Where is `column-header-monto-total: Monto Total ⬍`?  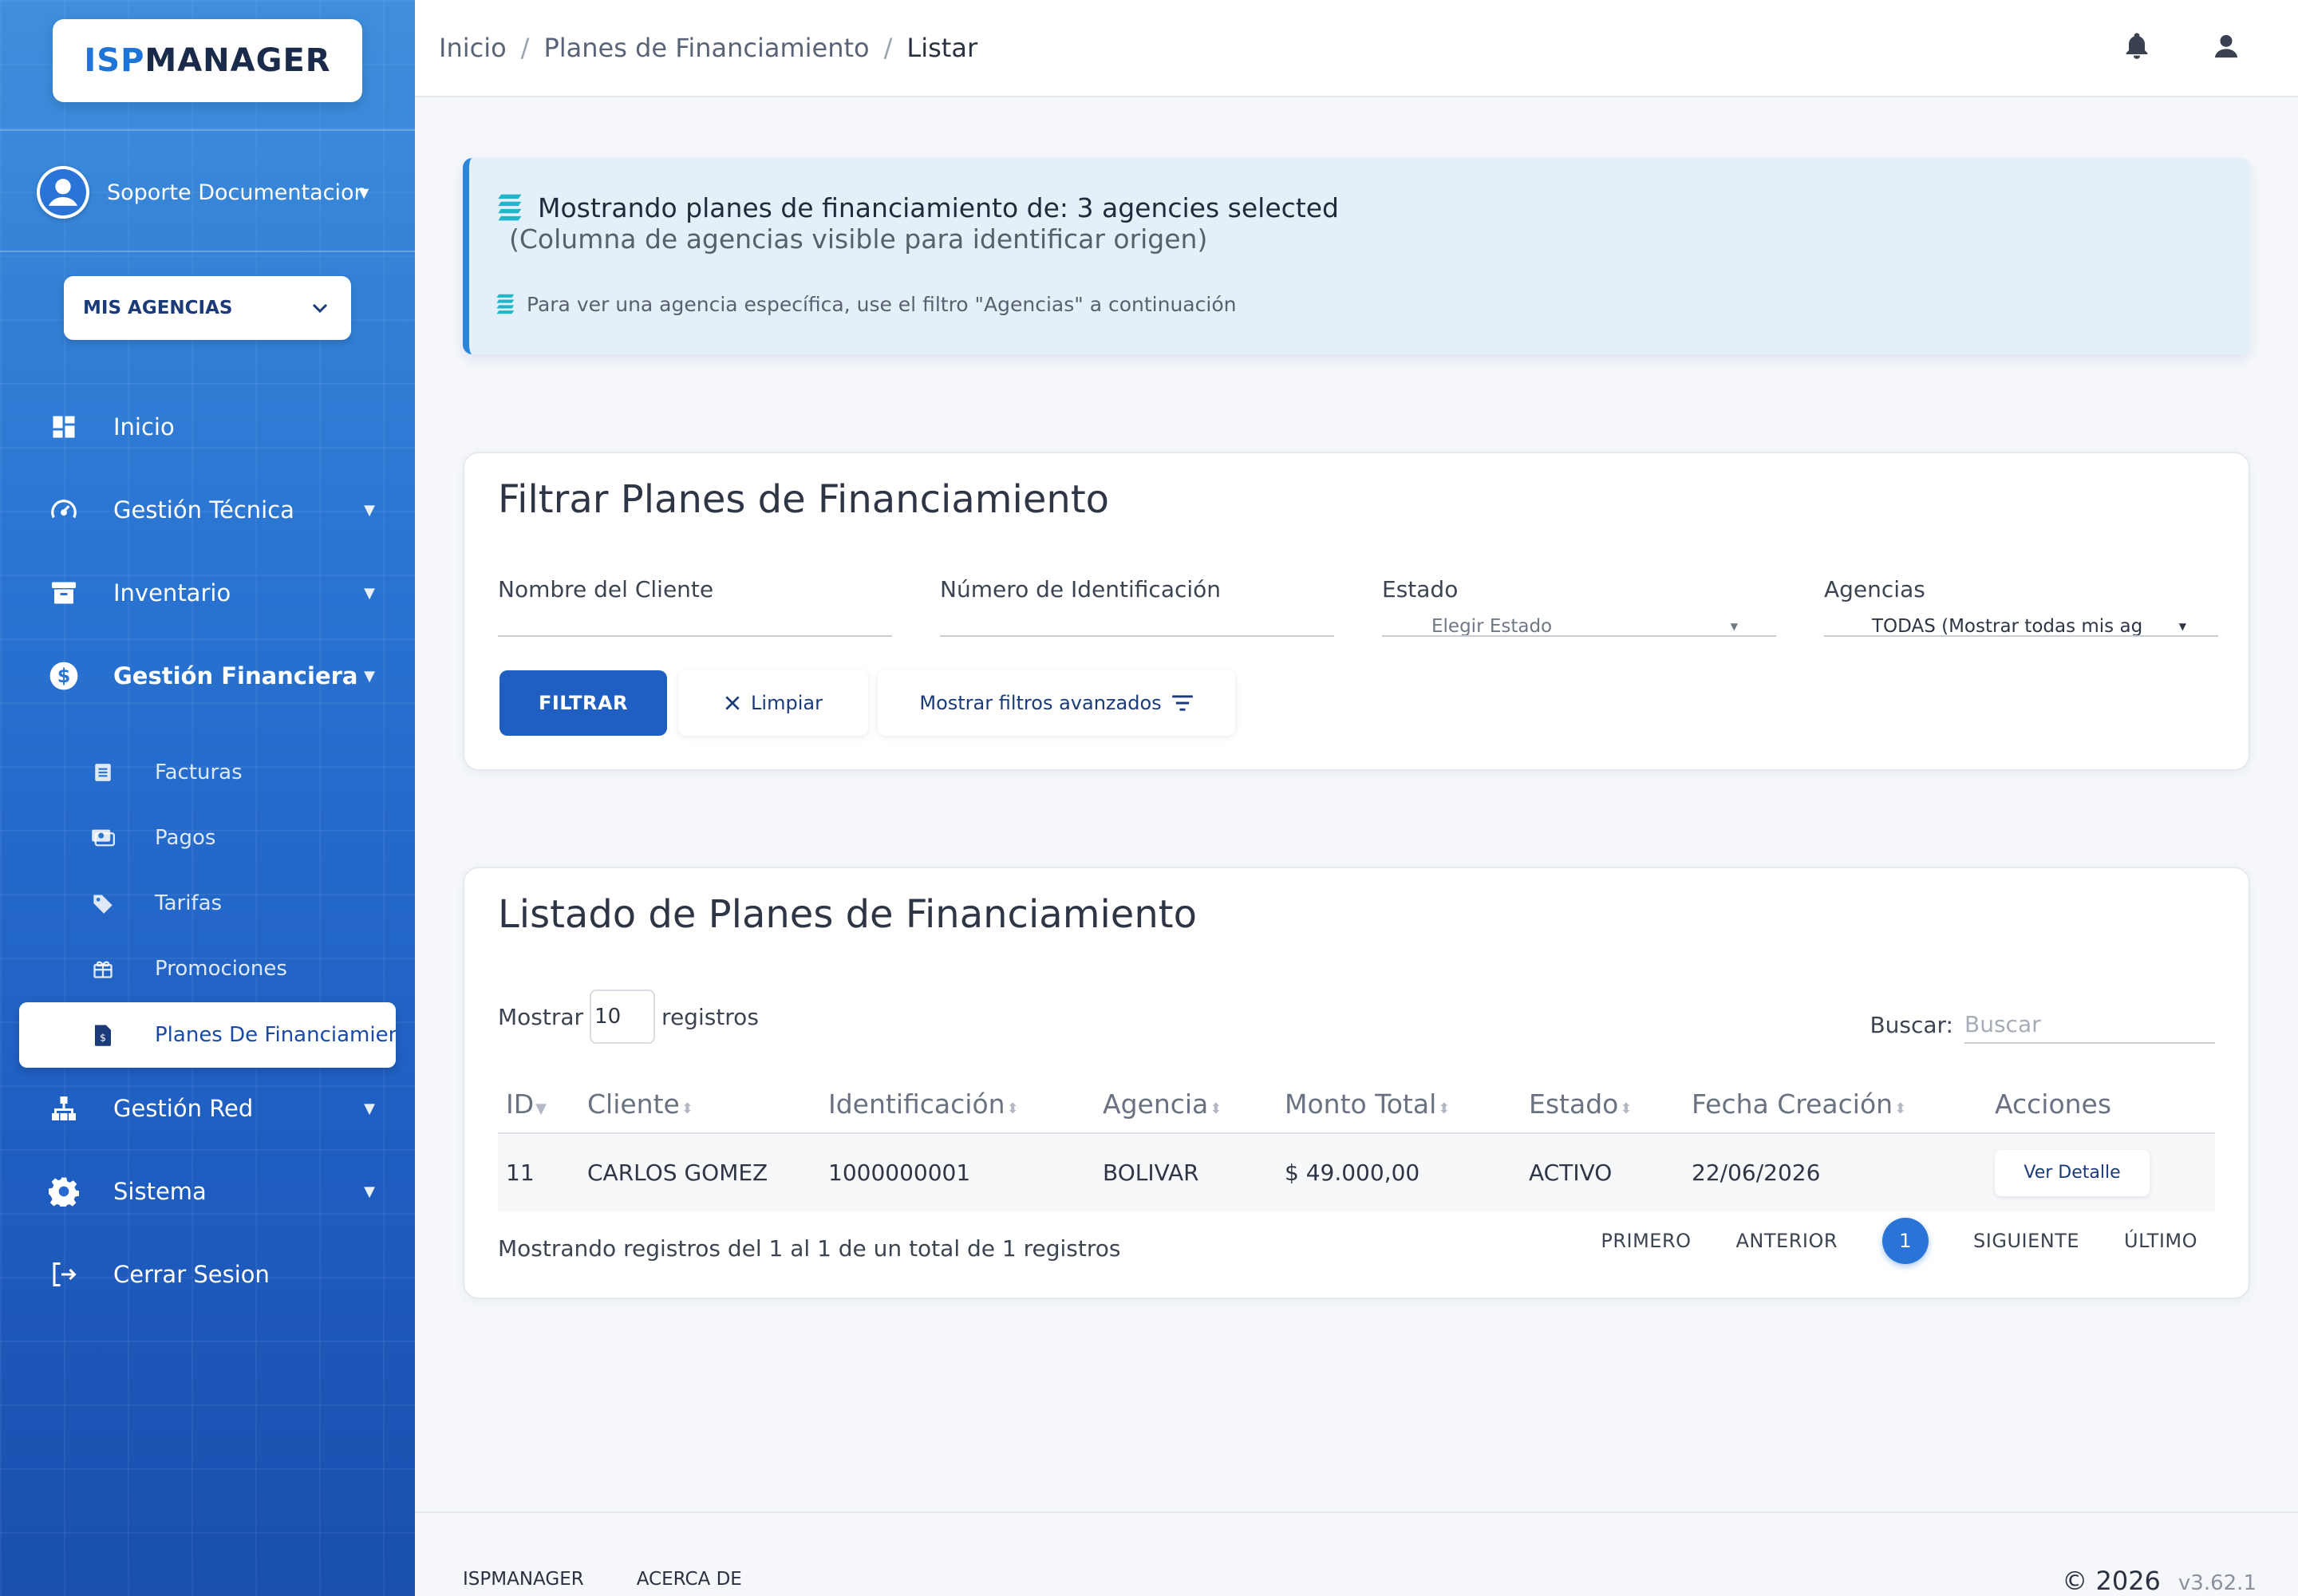 column-header-monto-total: Monto Total ⬍ is located at coordinates (1399, 1105).